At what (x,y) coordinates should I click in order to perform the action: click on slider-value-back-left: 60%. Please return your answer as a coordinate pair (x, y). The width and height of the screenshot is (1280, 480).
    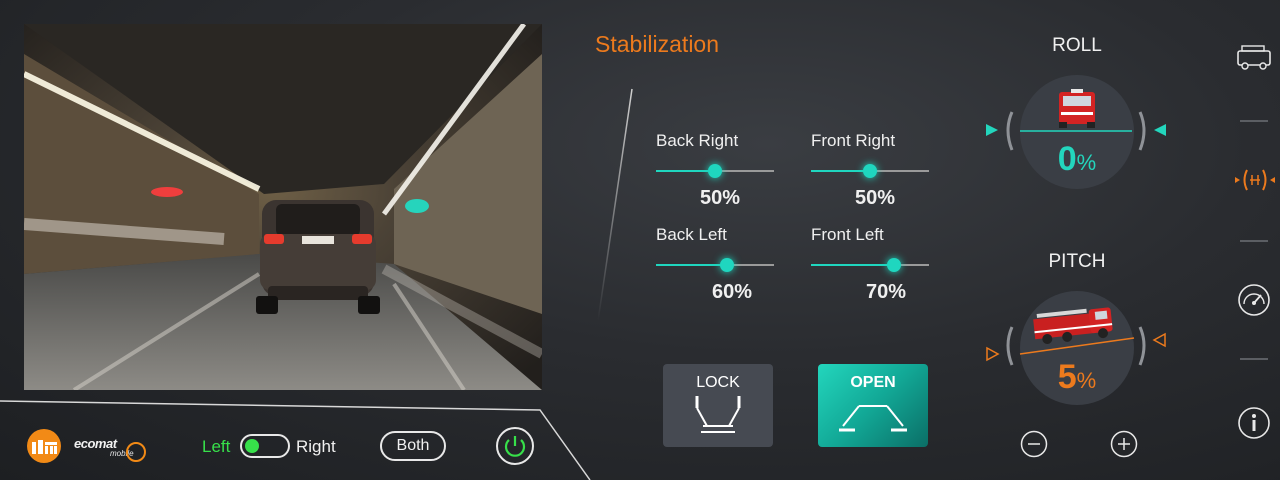
    Looking at the image, I should click on (731, 292).